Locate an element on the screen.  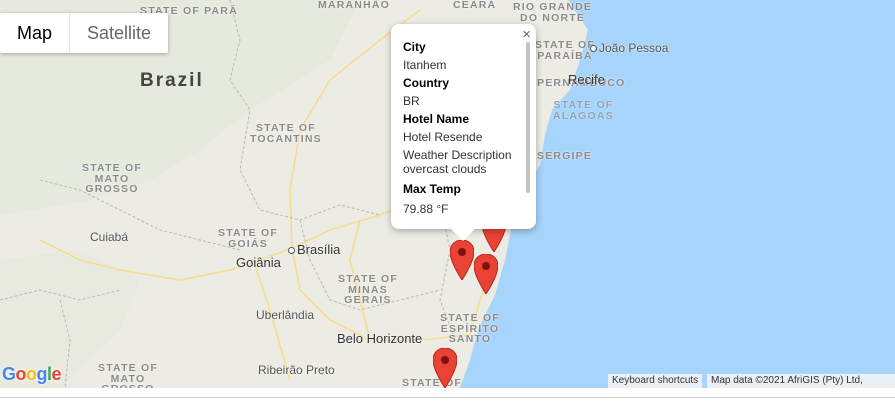
weather-description-value: overcast clouds is located at coordinates (445, 169).